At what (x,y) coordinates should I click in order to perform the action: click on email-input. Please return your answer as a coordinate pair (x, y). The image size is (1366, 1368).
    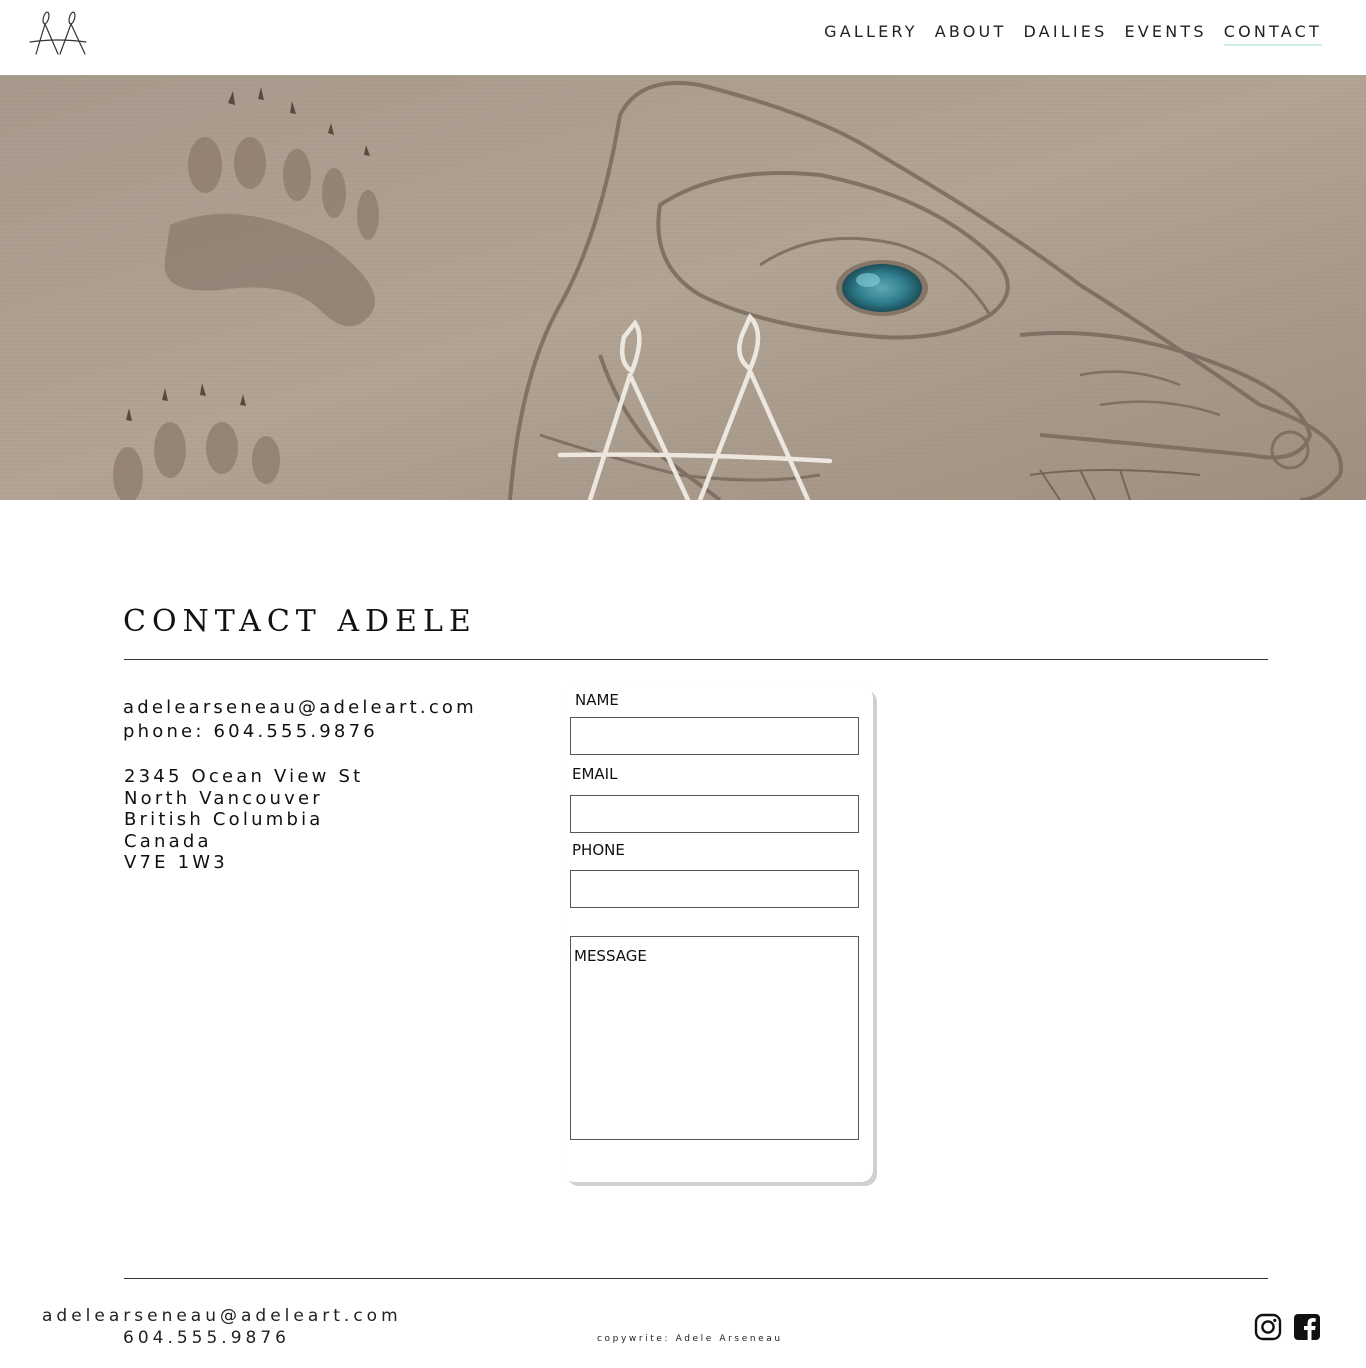
    Looking at the image, I should click on (714, 814).